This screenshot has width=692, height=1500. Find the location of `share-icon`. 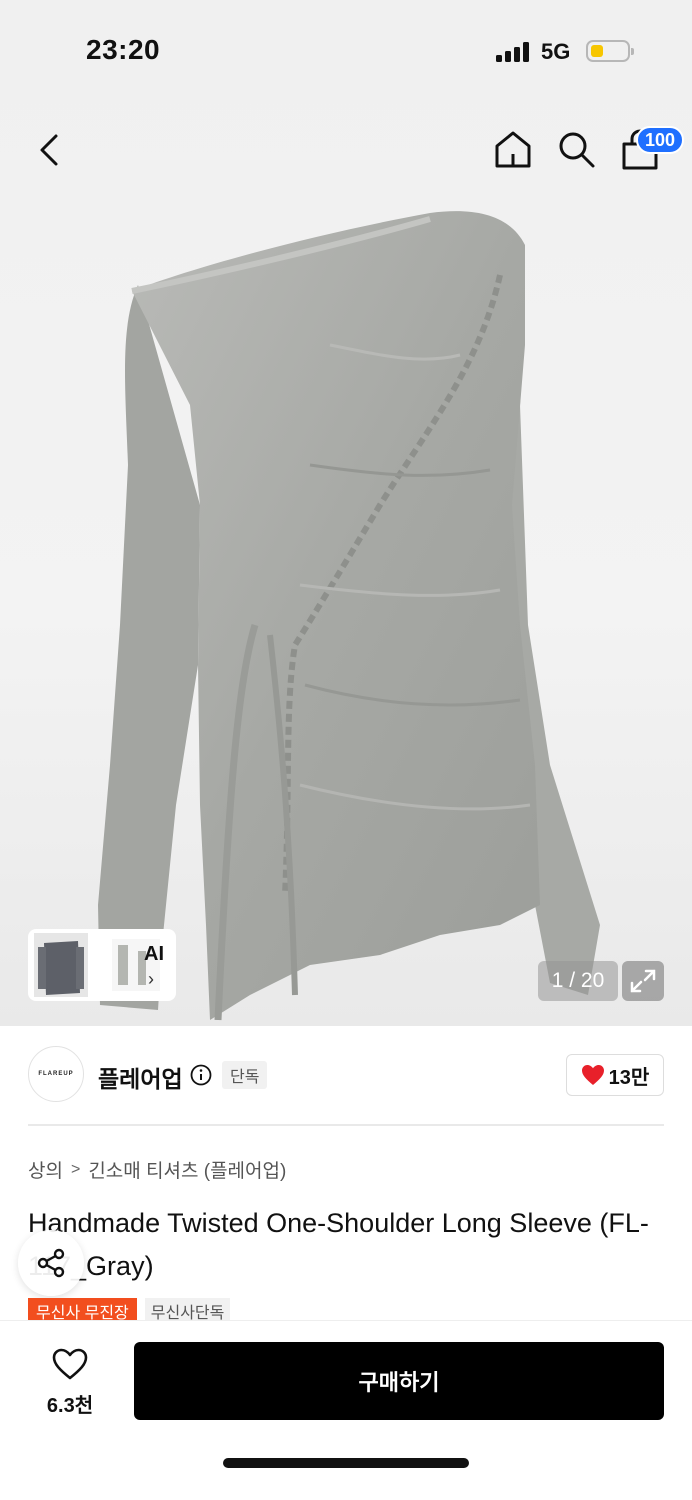

share-icon is located at coordinates (51, 1263).